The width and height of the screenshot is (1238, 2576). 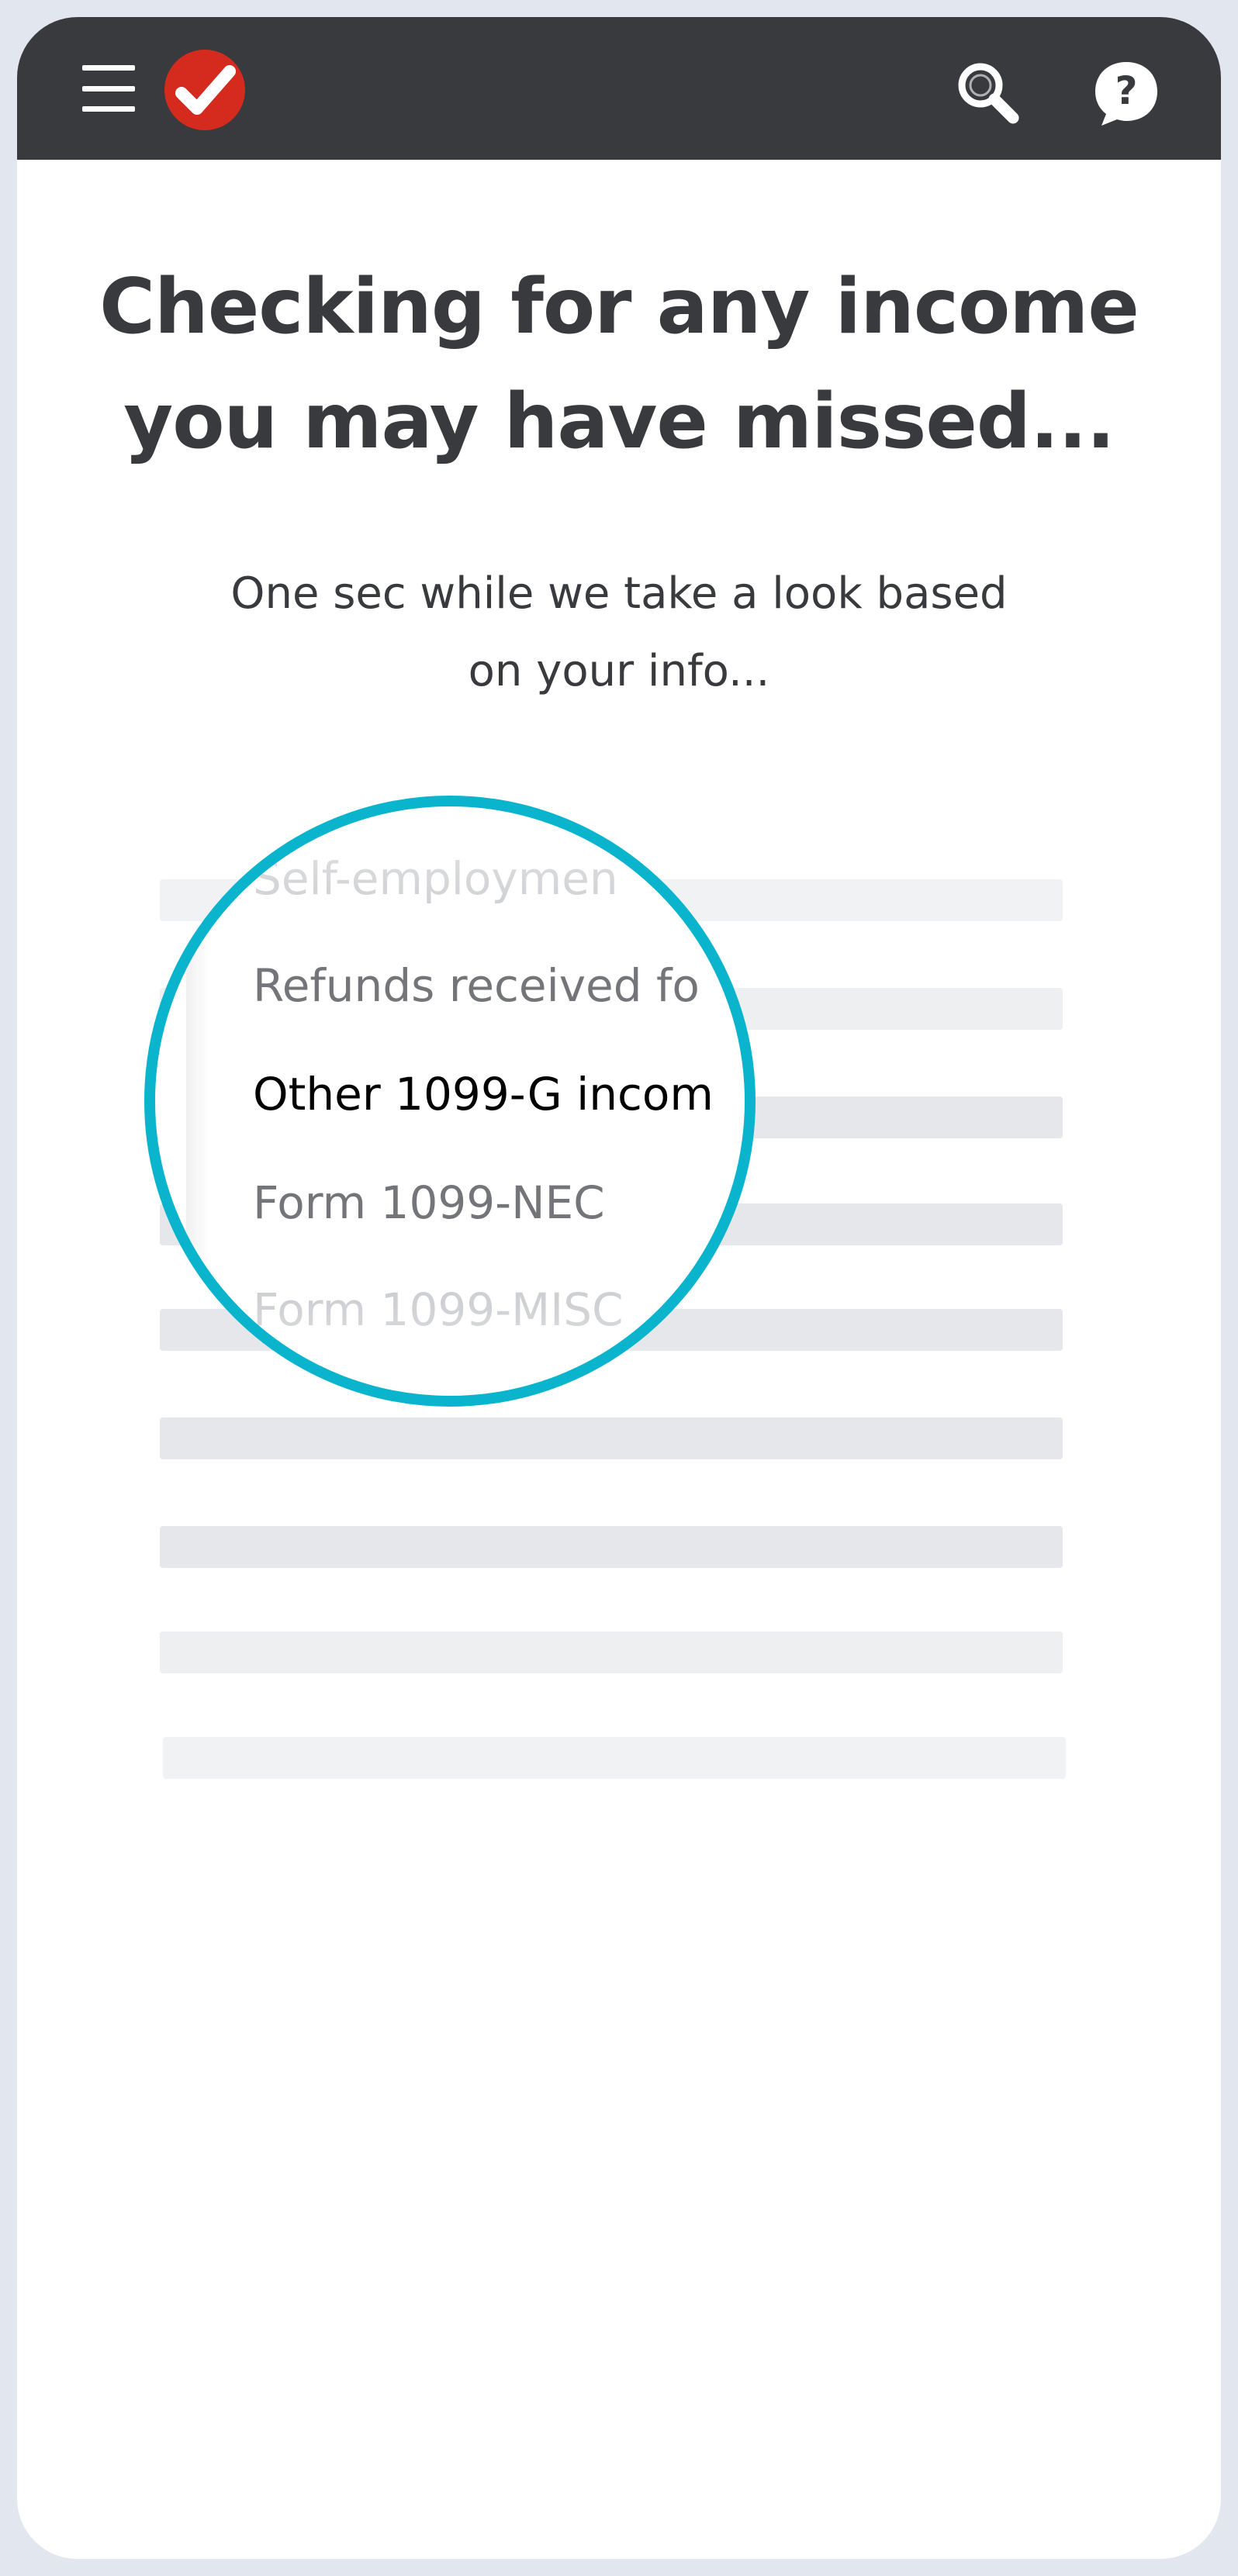 What do you see at coordinates (619, 88) in the screenshot?
I see `top-navigation-bar: ?` at bounding box center [619, 88].